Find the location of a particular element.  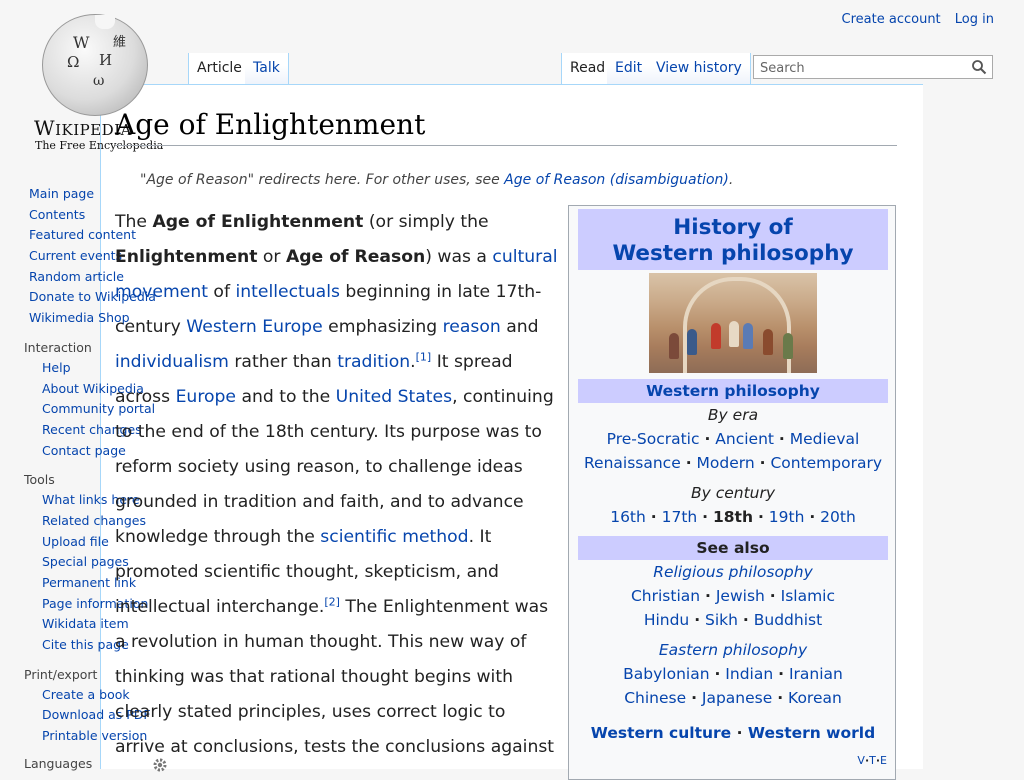

navbox-vte: V·T·E is located at coordinates (872, 760).